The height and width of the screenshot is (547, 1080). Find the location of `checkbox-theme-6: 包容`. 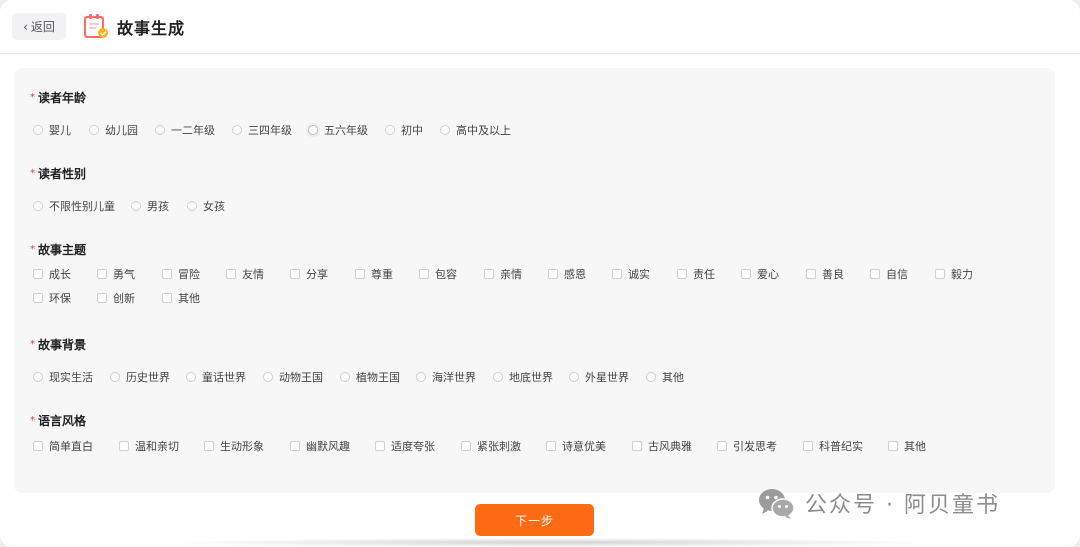

checkbox-theme-6: 包容 is located at coordinates (438, 274).